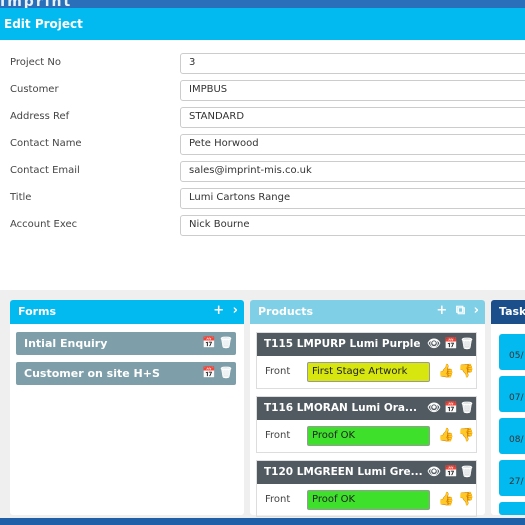 The image size is (525, 525). Describe the element at coordinates (92, 373) in the screenshot. I see `form-item-label: Customer on site H+S` at that location.